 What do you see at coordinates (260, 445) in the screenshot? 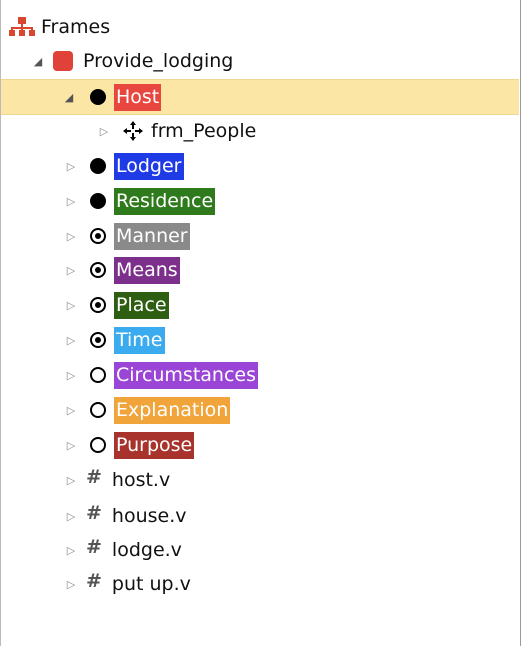
I see `frame-element-purpose: ▷ Purpose` at bounding box center [260, 445].